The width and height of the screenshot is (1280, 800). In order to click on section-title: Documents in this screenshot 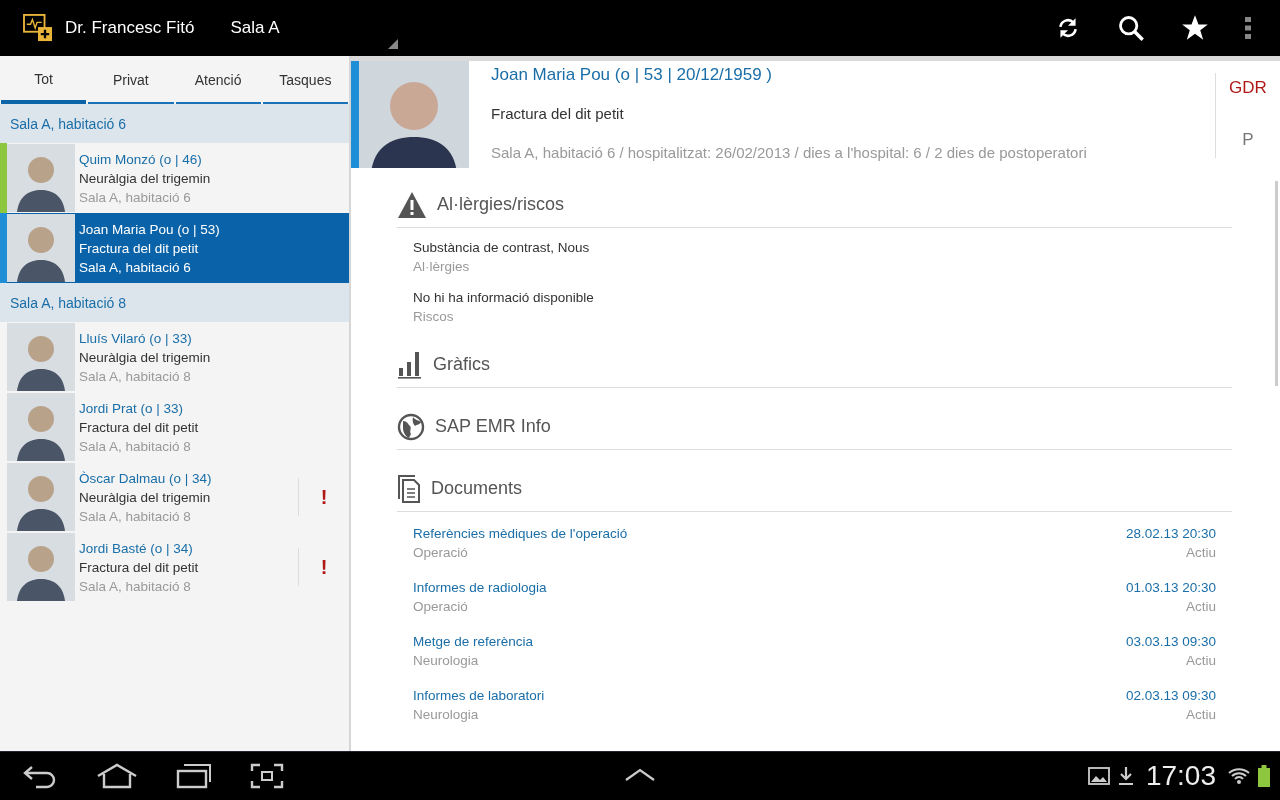, I will do `click(477, 488)`.